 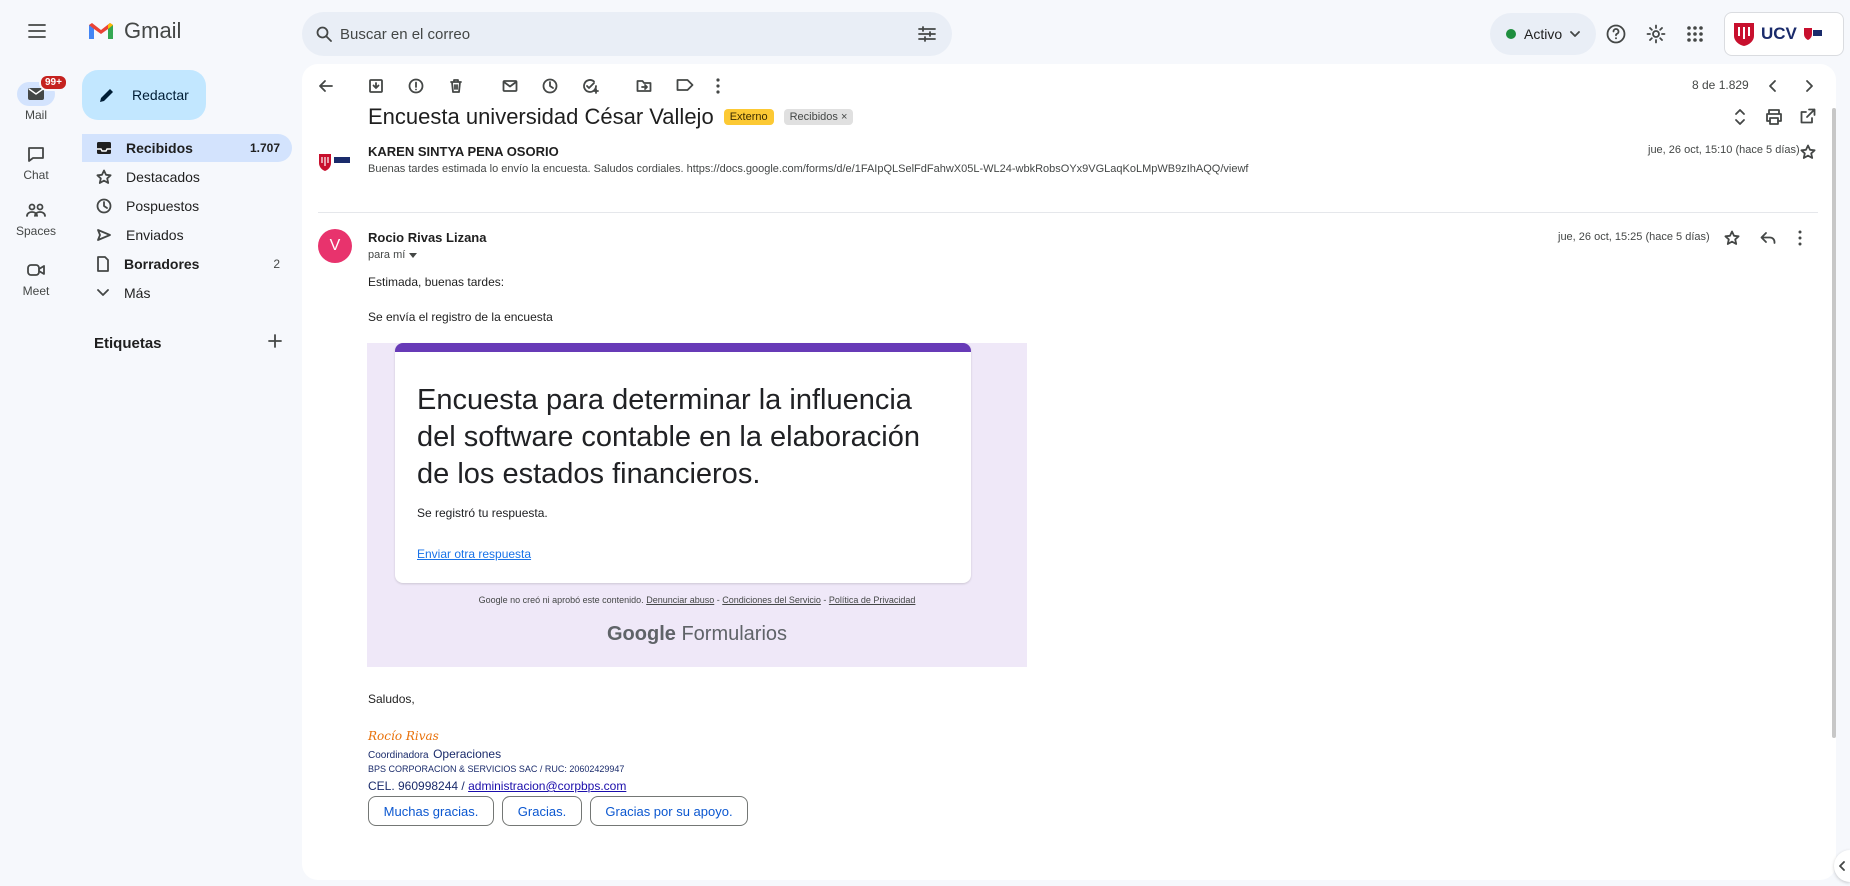 I want to click on divider, so click(x=1068, y=212).